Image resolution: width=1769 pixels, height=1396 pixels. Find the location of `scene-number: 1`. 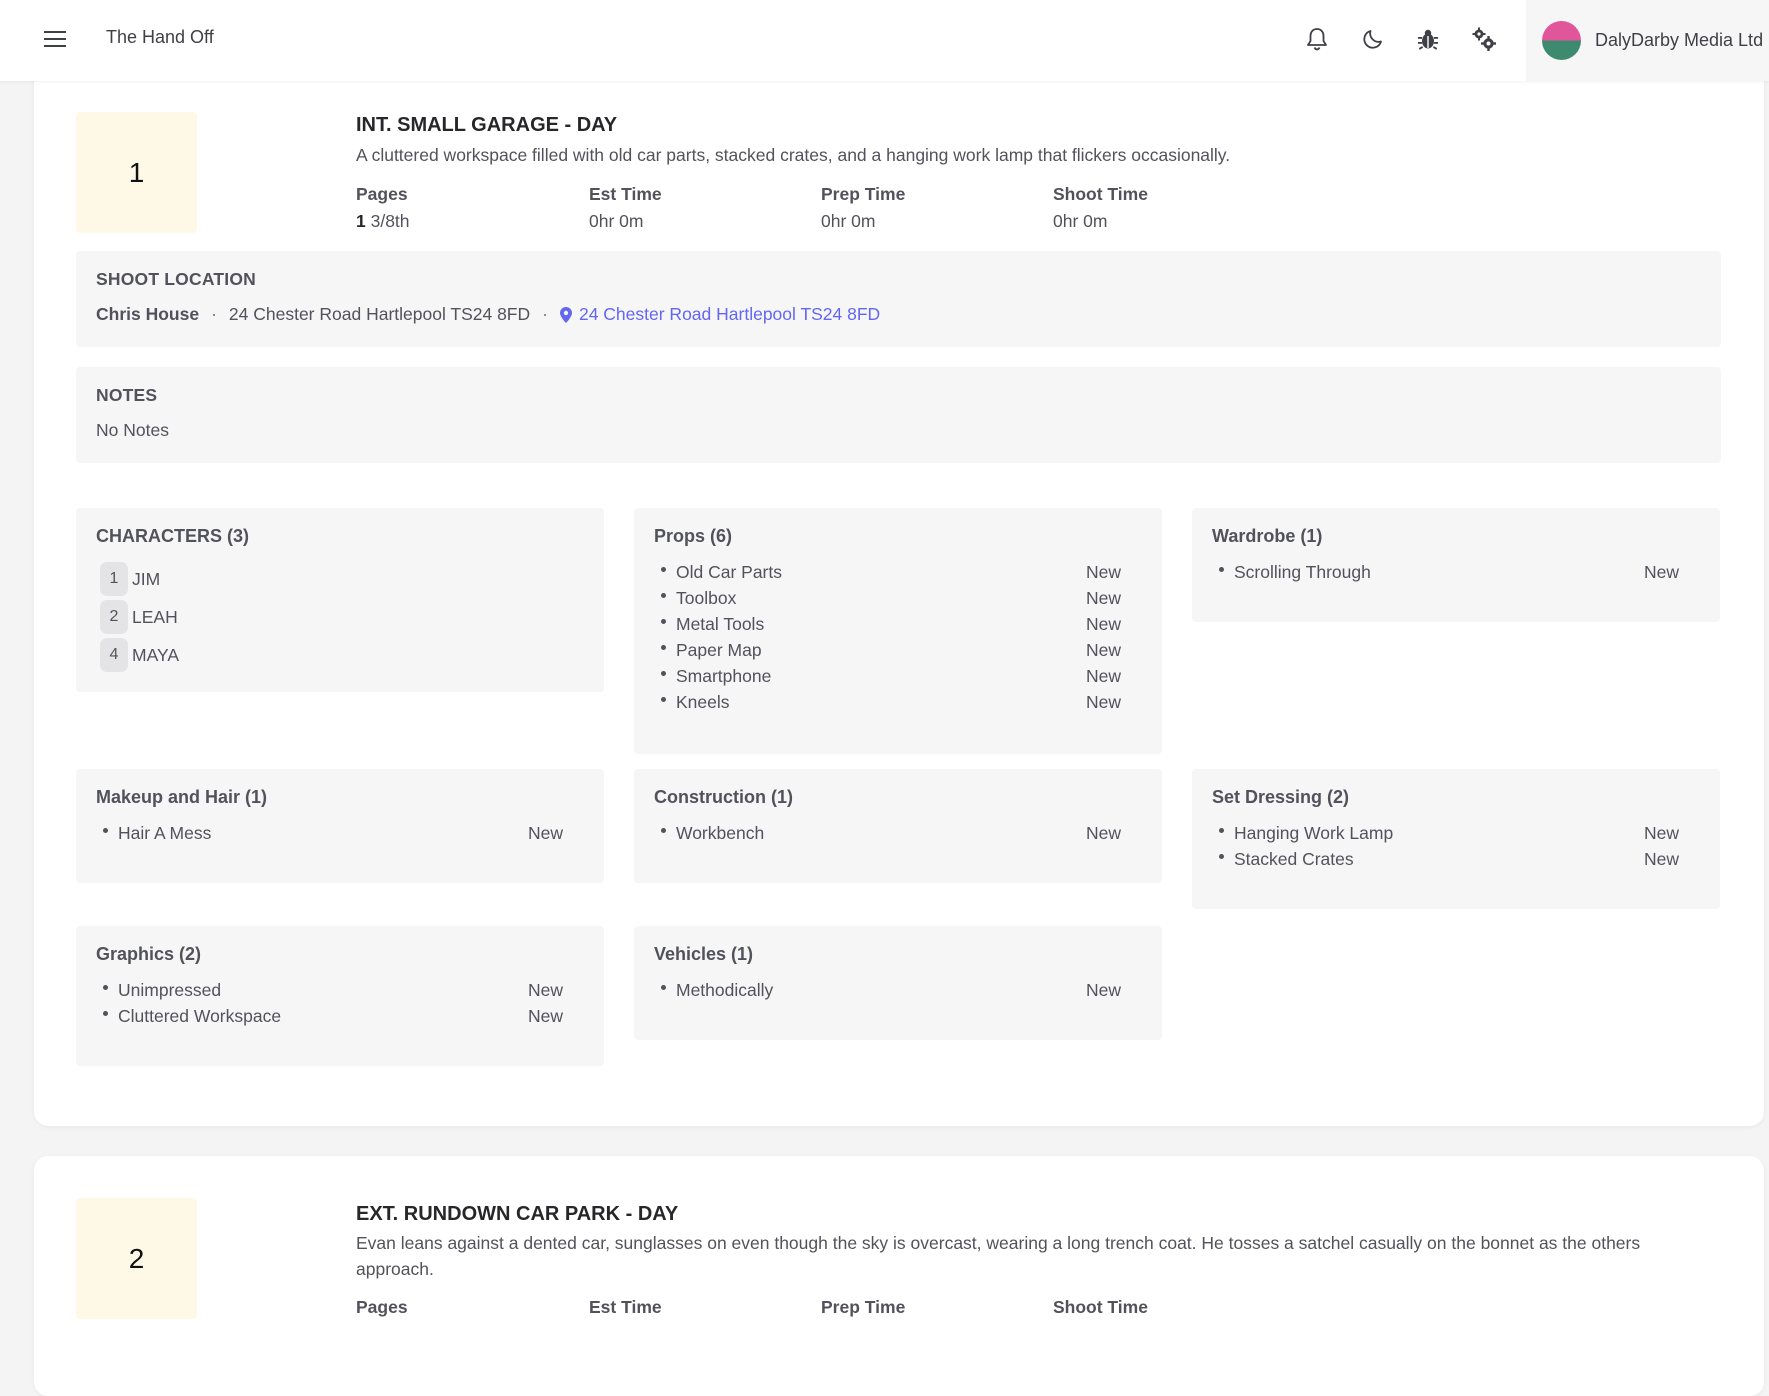

scene-number: 1 is located at coordinates (136, 172).